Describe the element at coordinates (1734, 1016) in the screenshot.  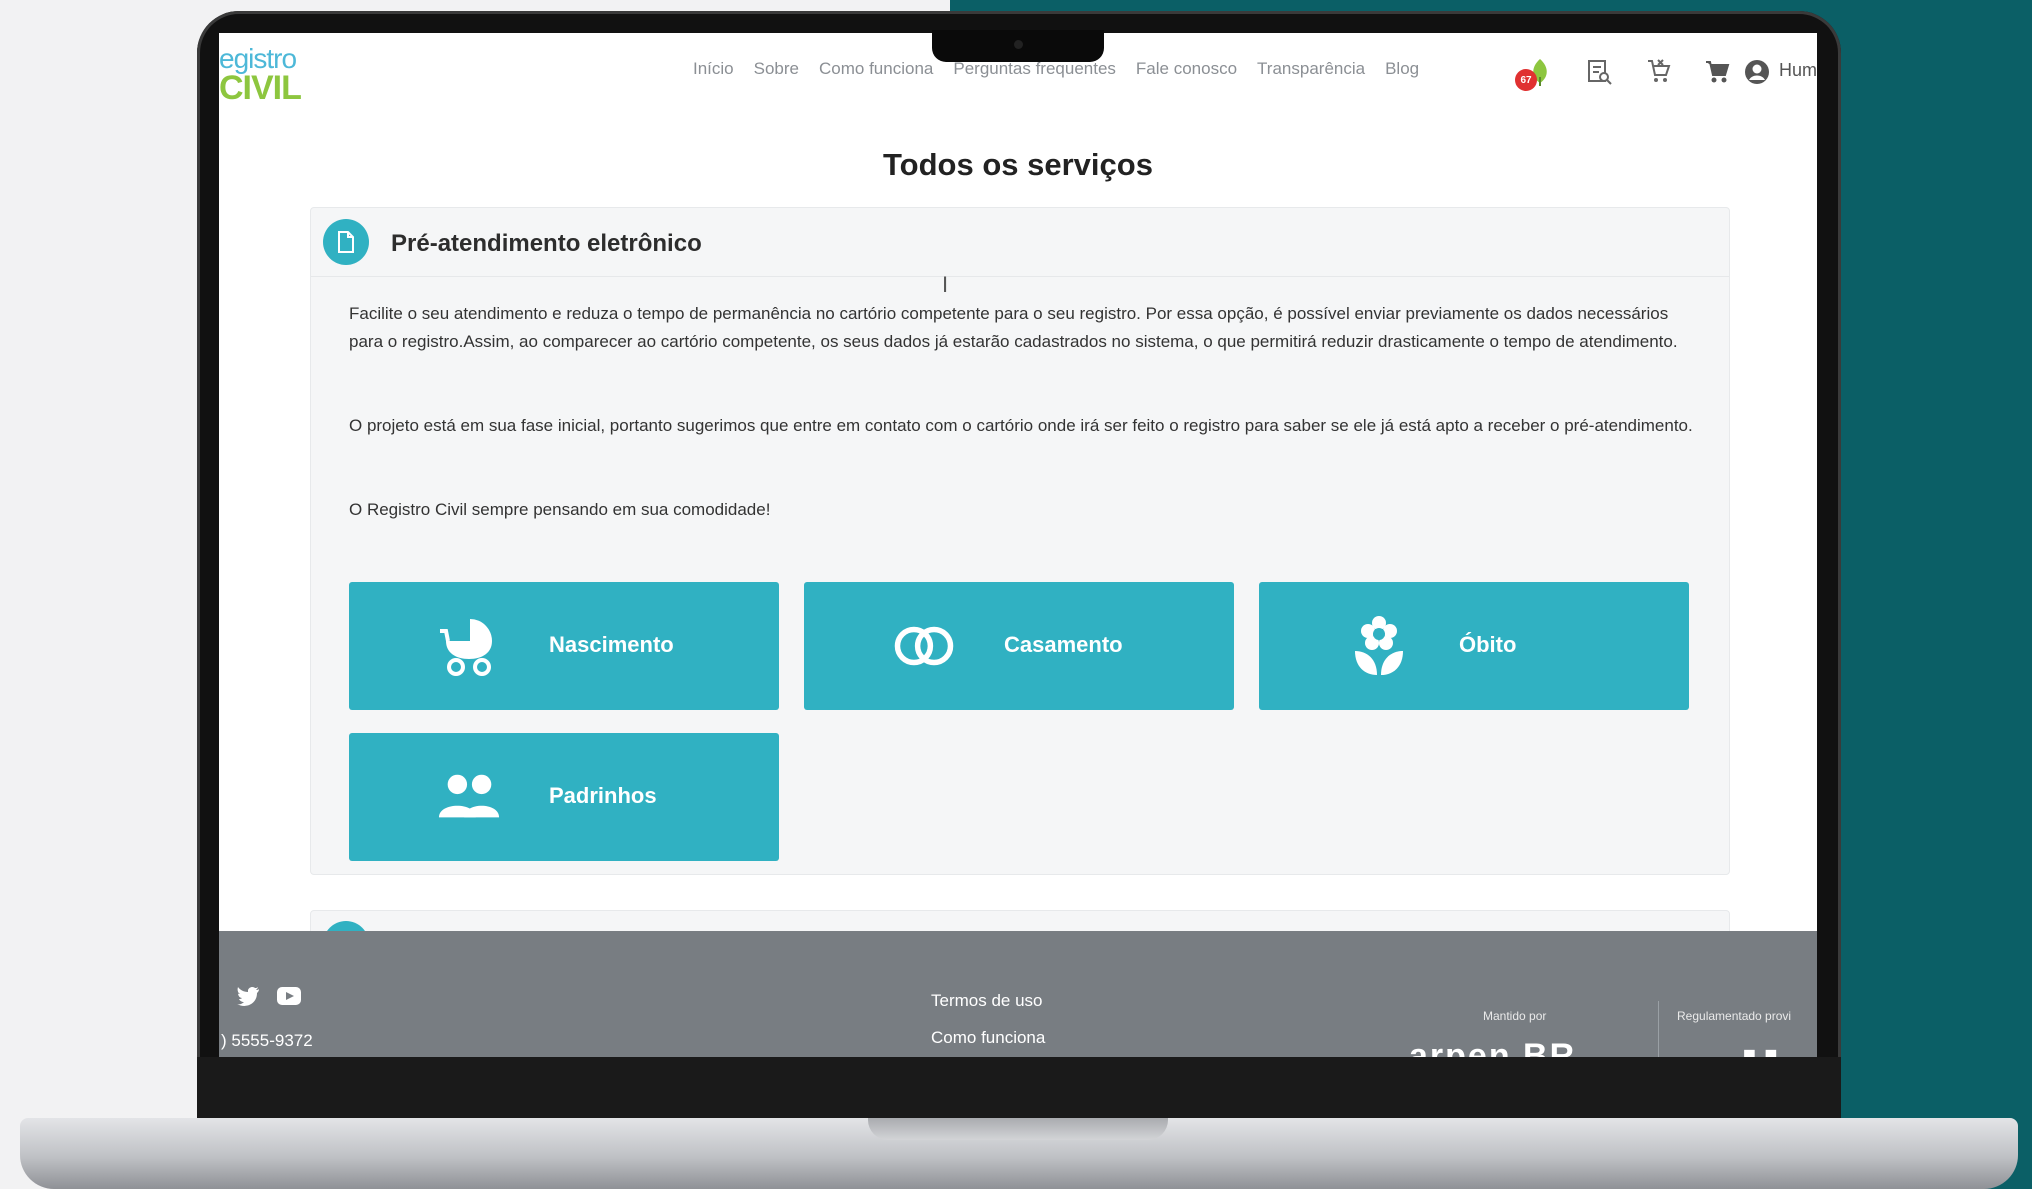
I see `regulated-by-label: Regulamentado provi` at that location.